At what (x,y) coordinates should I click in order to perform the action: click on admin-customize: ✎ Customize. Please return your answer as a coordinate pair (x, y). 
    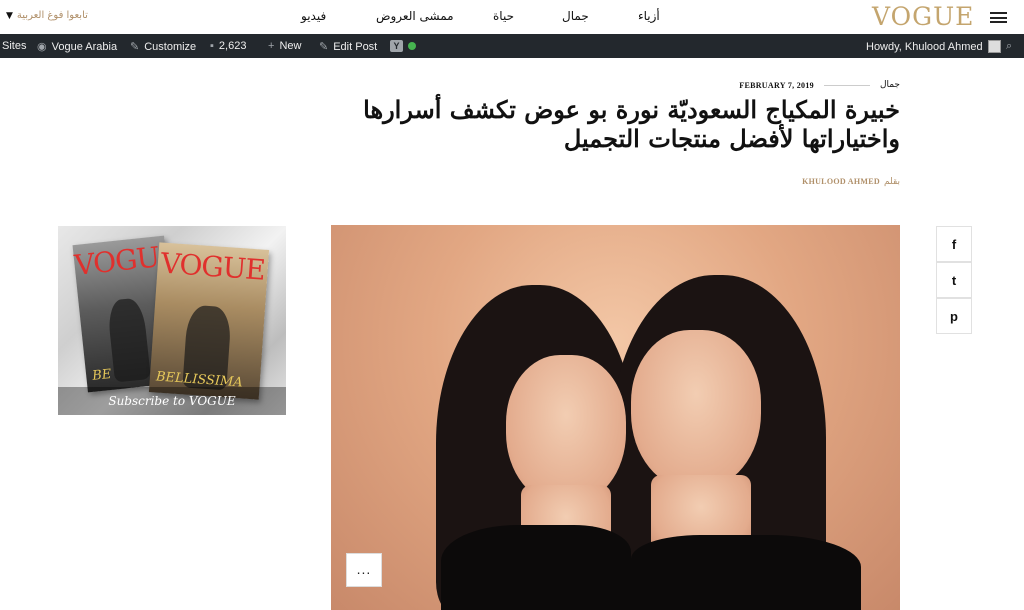
    Looking at the image, I should click on (163, 47).